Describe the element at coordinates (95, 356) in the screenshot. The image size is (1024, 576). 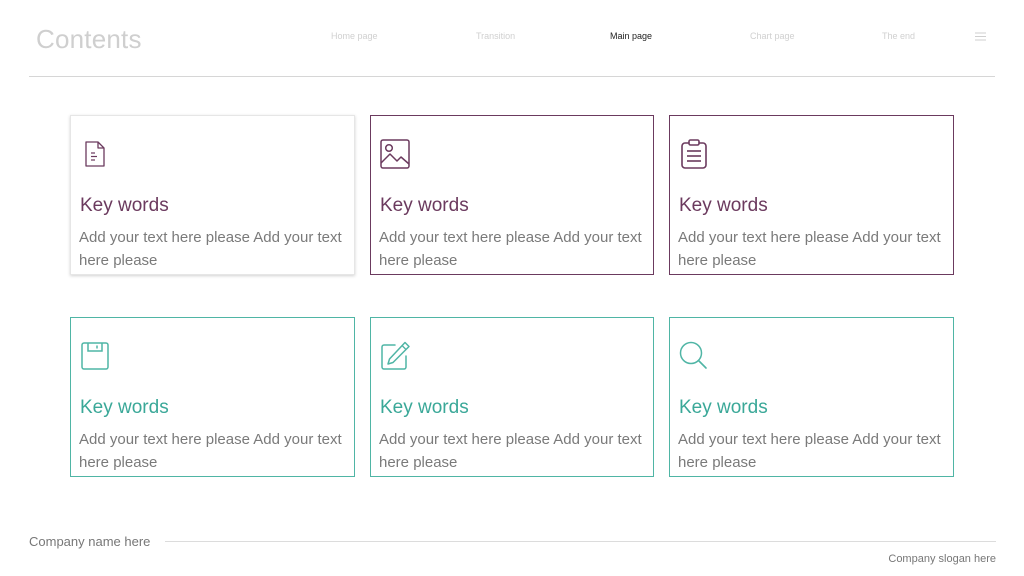
I see `floppy-disk-icon` at that location.